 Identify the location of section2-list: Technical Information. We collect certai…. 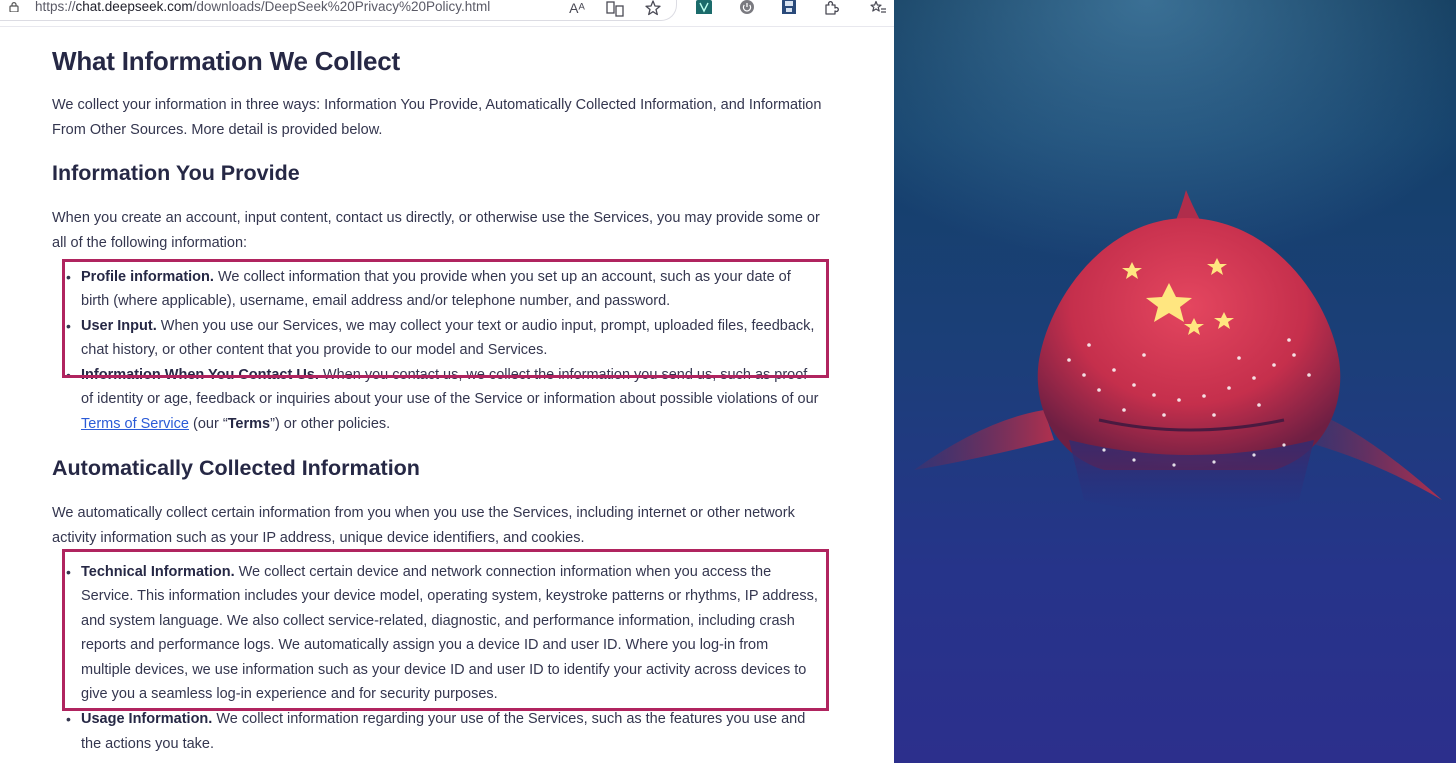
(437, 658).